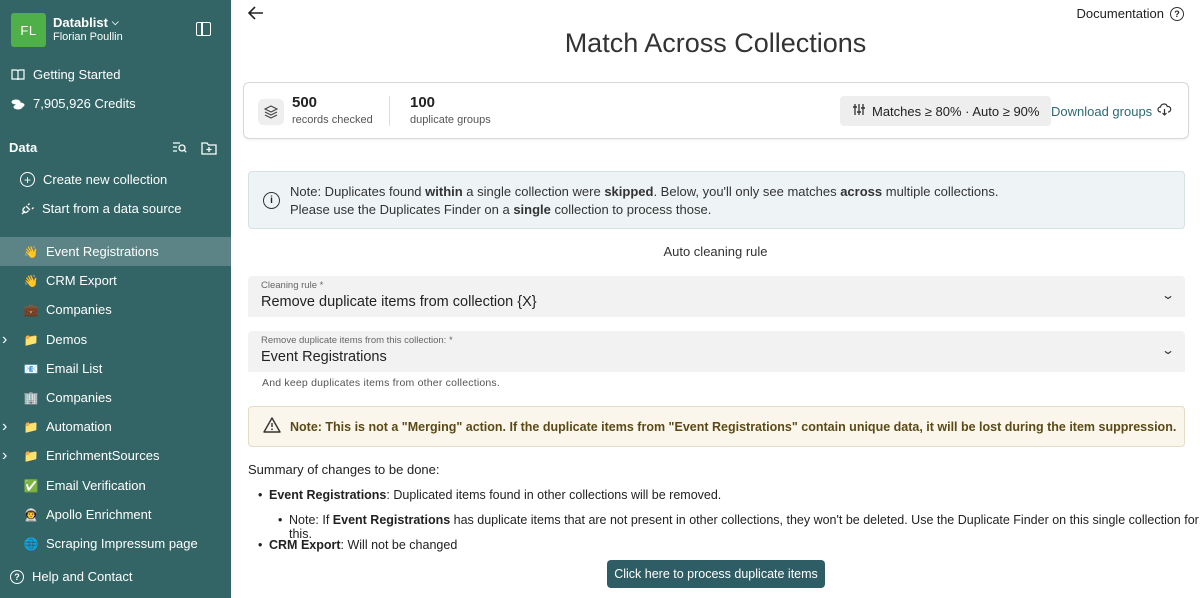  Describe the element at coordinates (344, 469) in the screenshot. I see `summary-heading: Summary of changes to be done:` at that location.